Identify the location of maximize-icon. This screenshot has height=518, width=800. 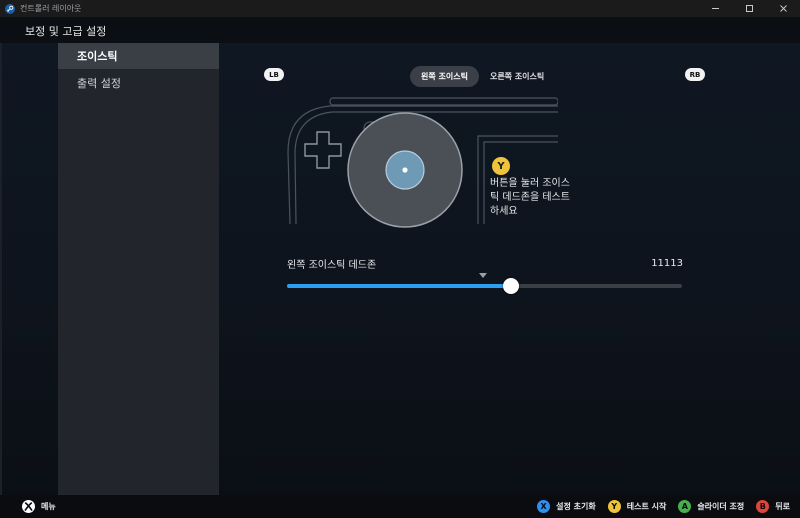
(749, 8).